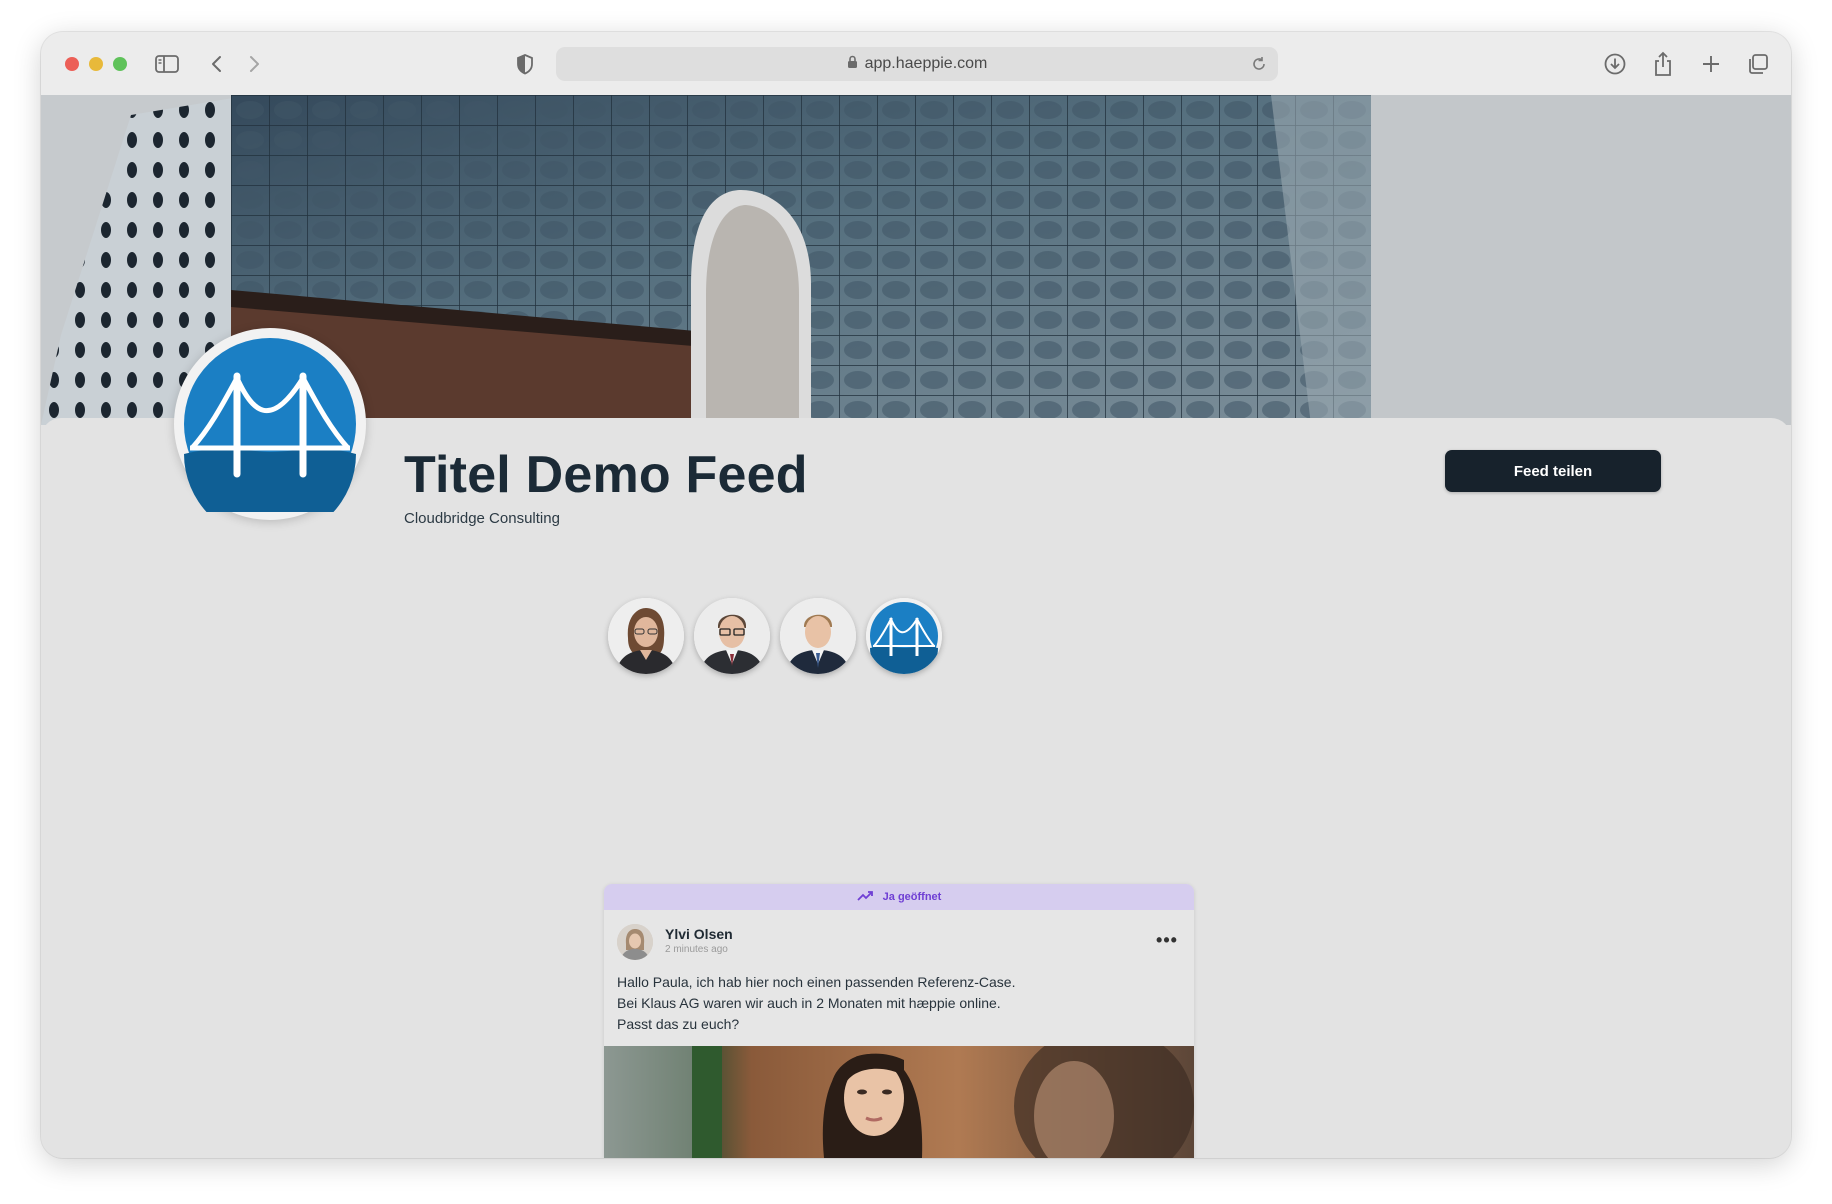  What do you see at coordinates (270, 424) in the screenshot?
I see `company-logo` at bounding box center [270, 424].